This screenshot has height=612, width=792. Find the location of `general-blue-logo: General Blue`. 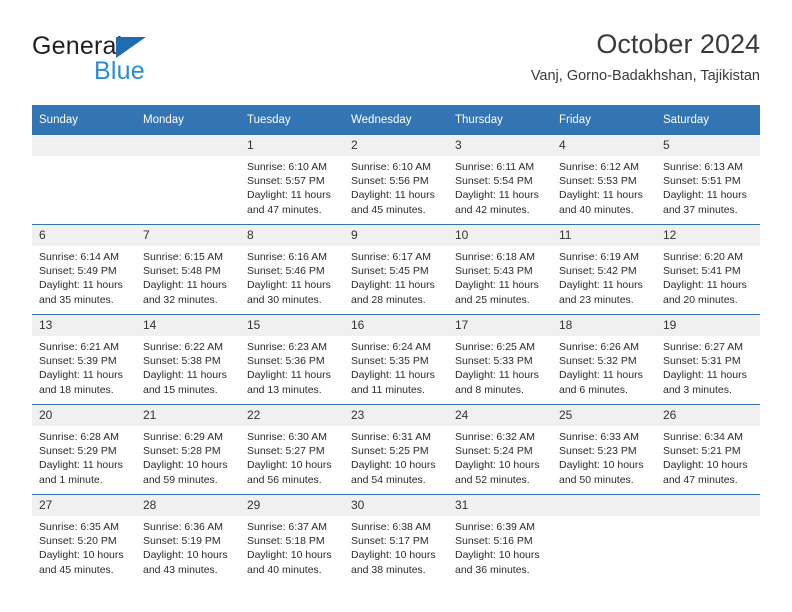

general-blue-logo: General Blue is located at coordinates (142, 61).